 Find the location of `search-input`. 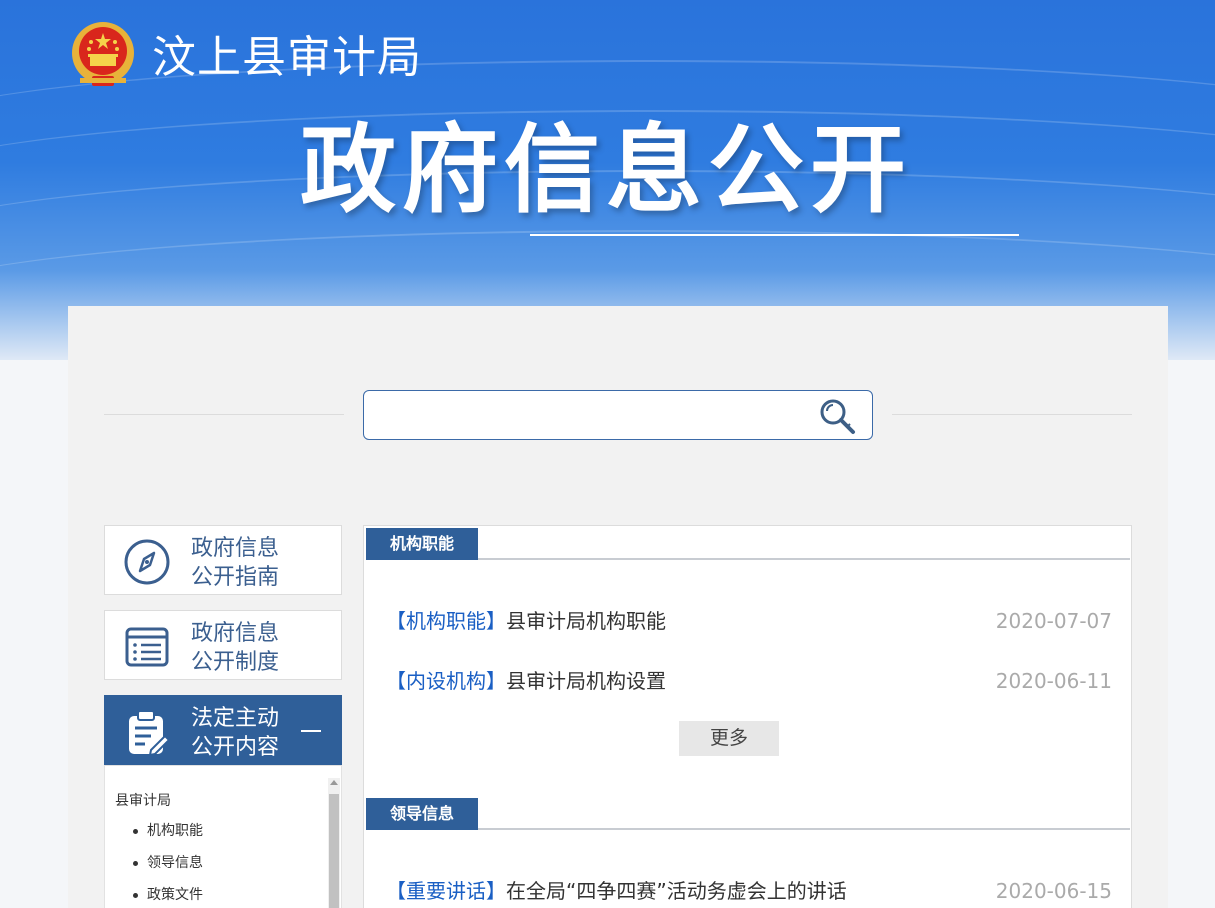

search-input is located at coordinates (589, 415).